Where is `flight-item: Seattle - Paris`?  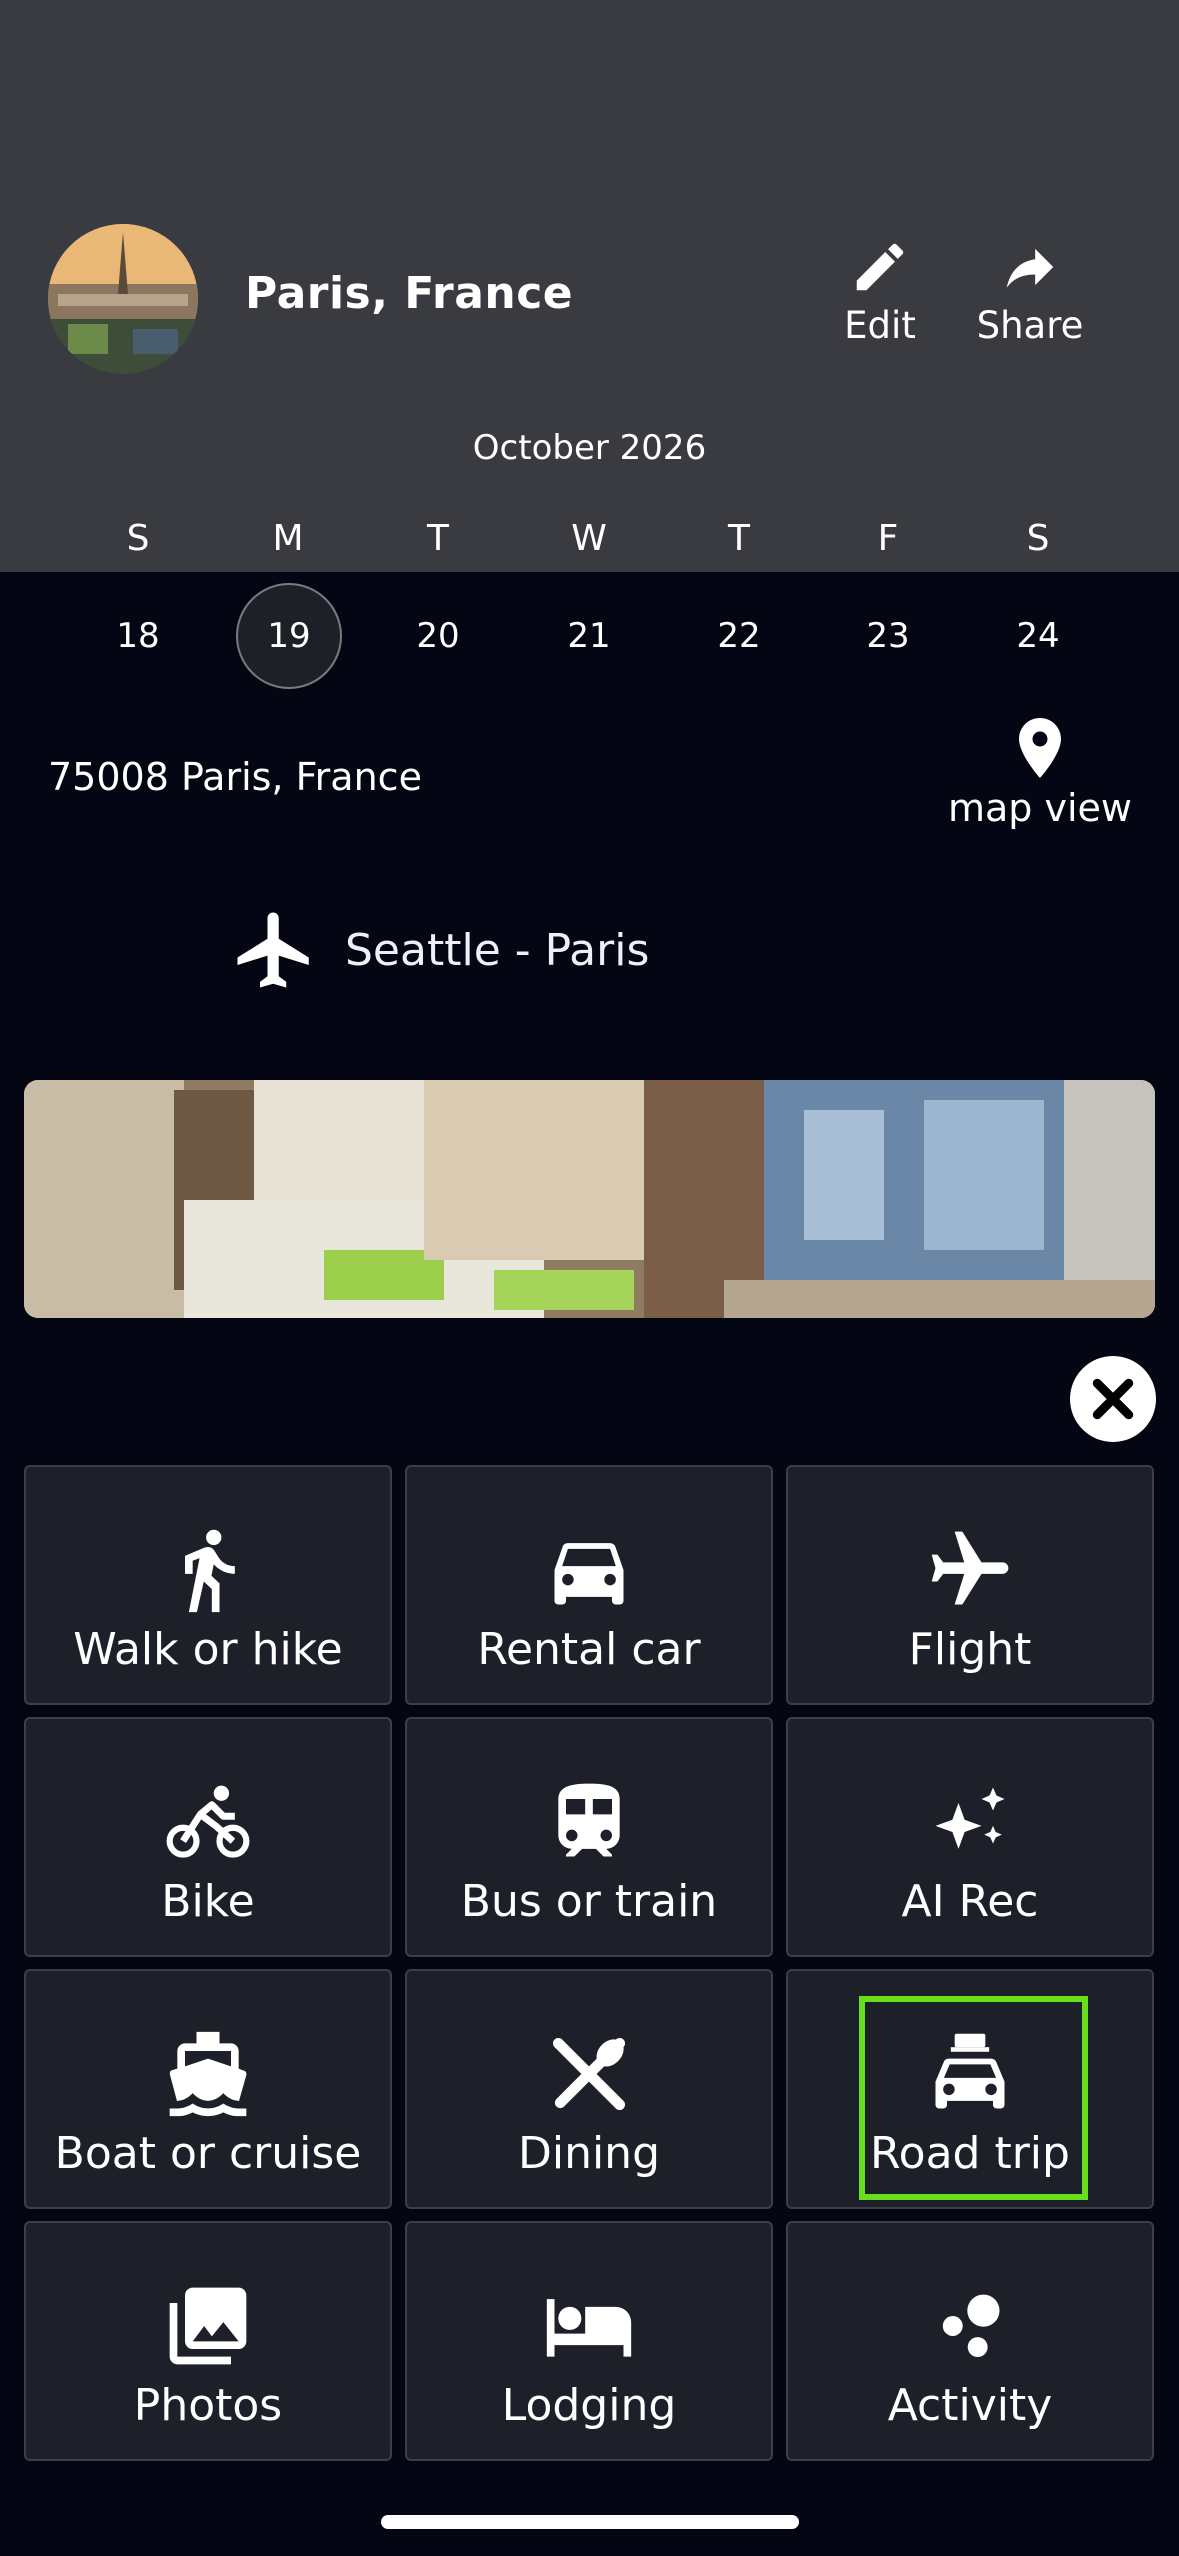
flight-item: Seattle - Paris is located at coordinates (439, 950).